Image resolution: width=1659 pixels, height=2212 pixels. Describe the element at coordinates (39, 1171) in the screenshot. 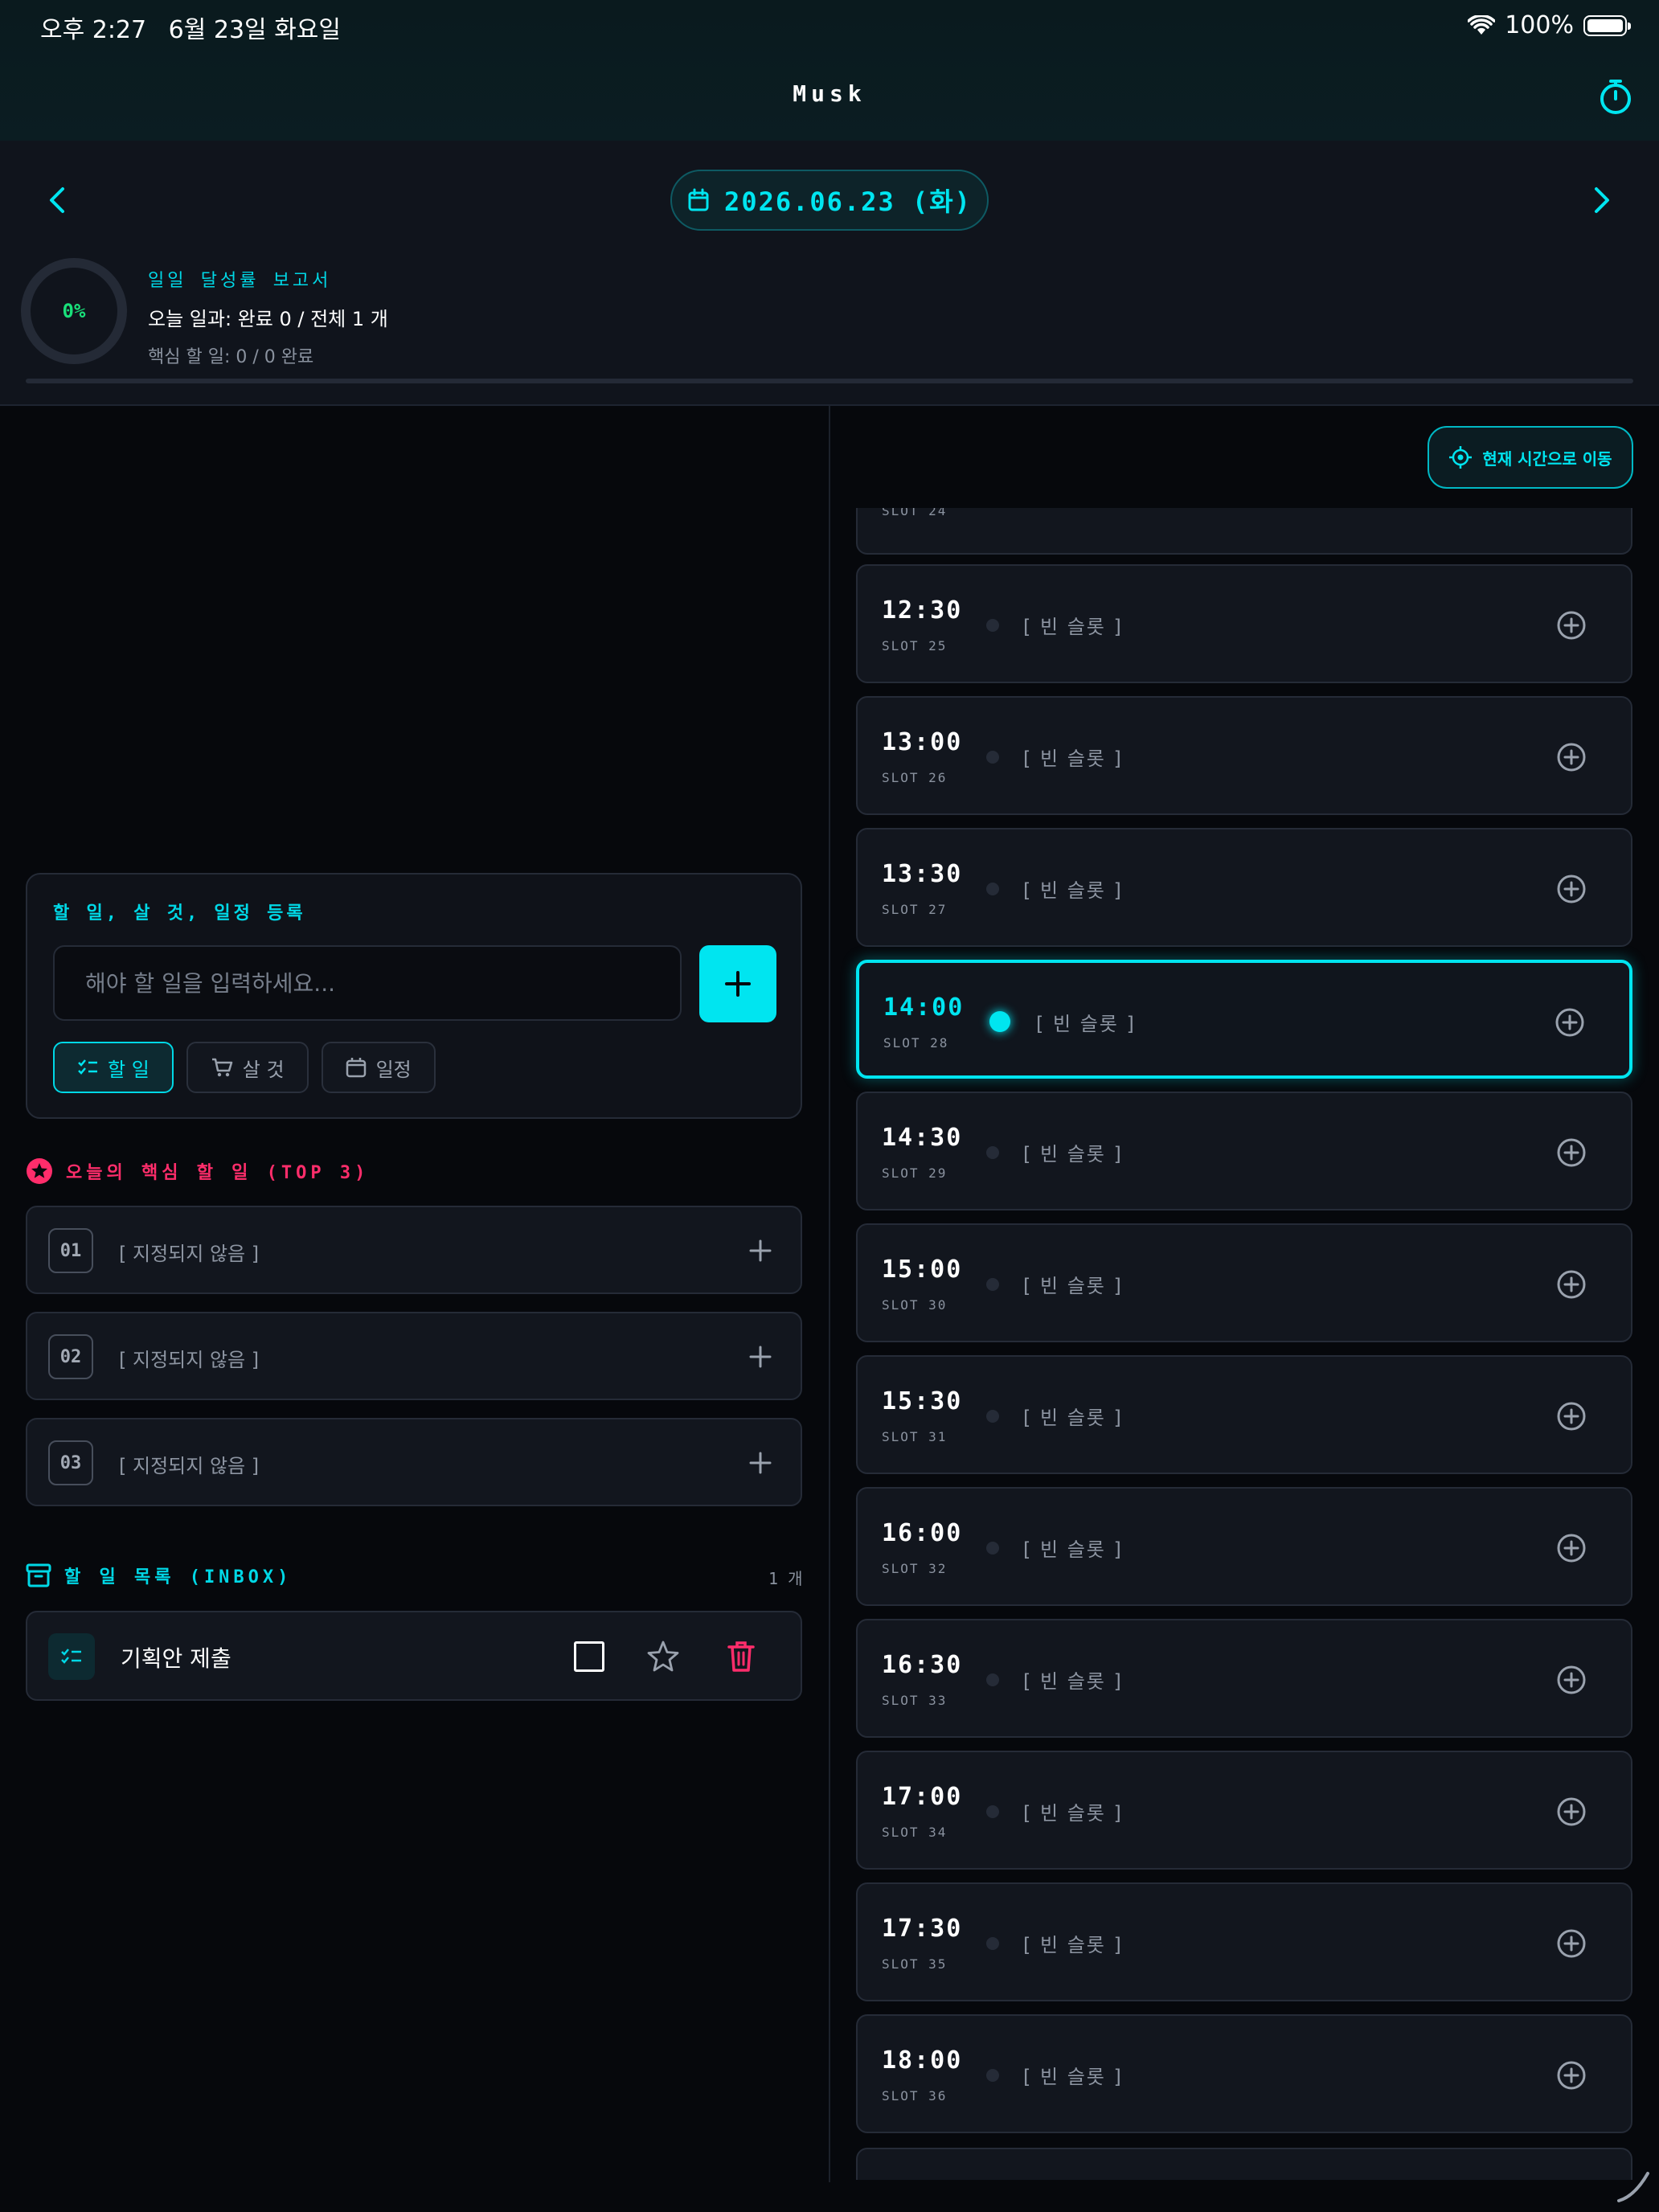

I see `star-badge-icon` at that location.